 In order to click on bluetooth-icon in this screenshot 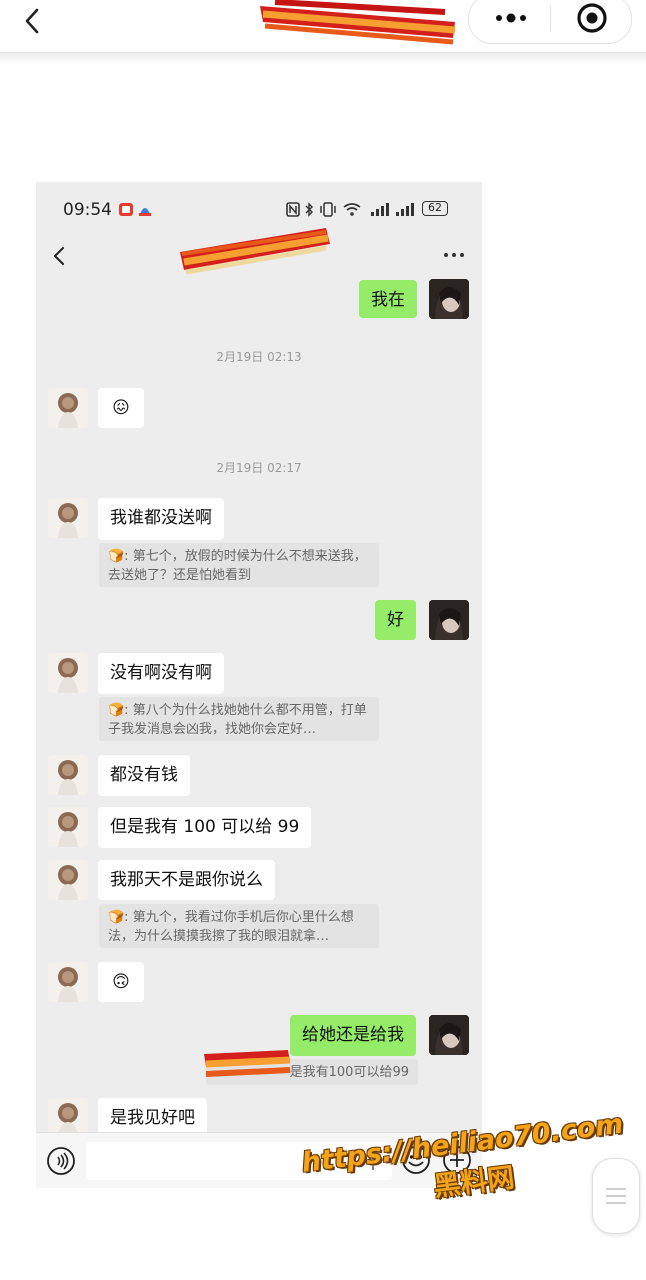, I will do `click(309, 209)`.